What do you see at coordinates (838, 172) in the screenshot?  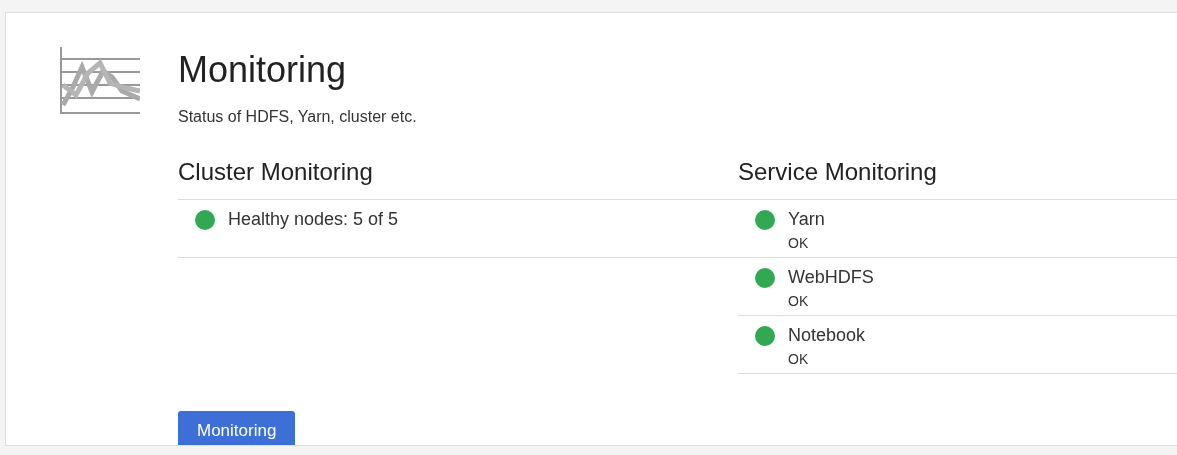 I see `section-heading: Service Monitoring` at bounding box center [838, 172].